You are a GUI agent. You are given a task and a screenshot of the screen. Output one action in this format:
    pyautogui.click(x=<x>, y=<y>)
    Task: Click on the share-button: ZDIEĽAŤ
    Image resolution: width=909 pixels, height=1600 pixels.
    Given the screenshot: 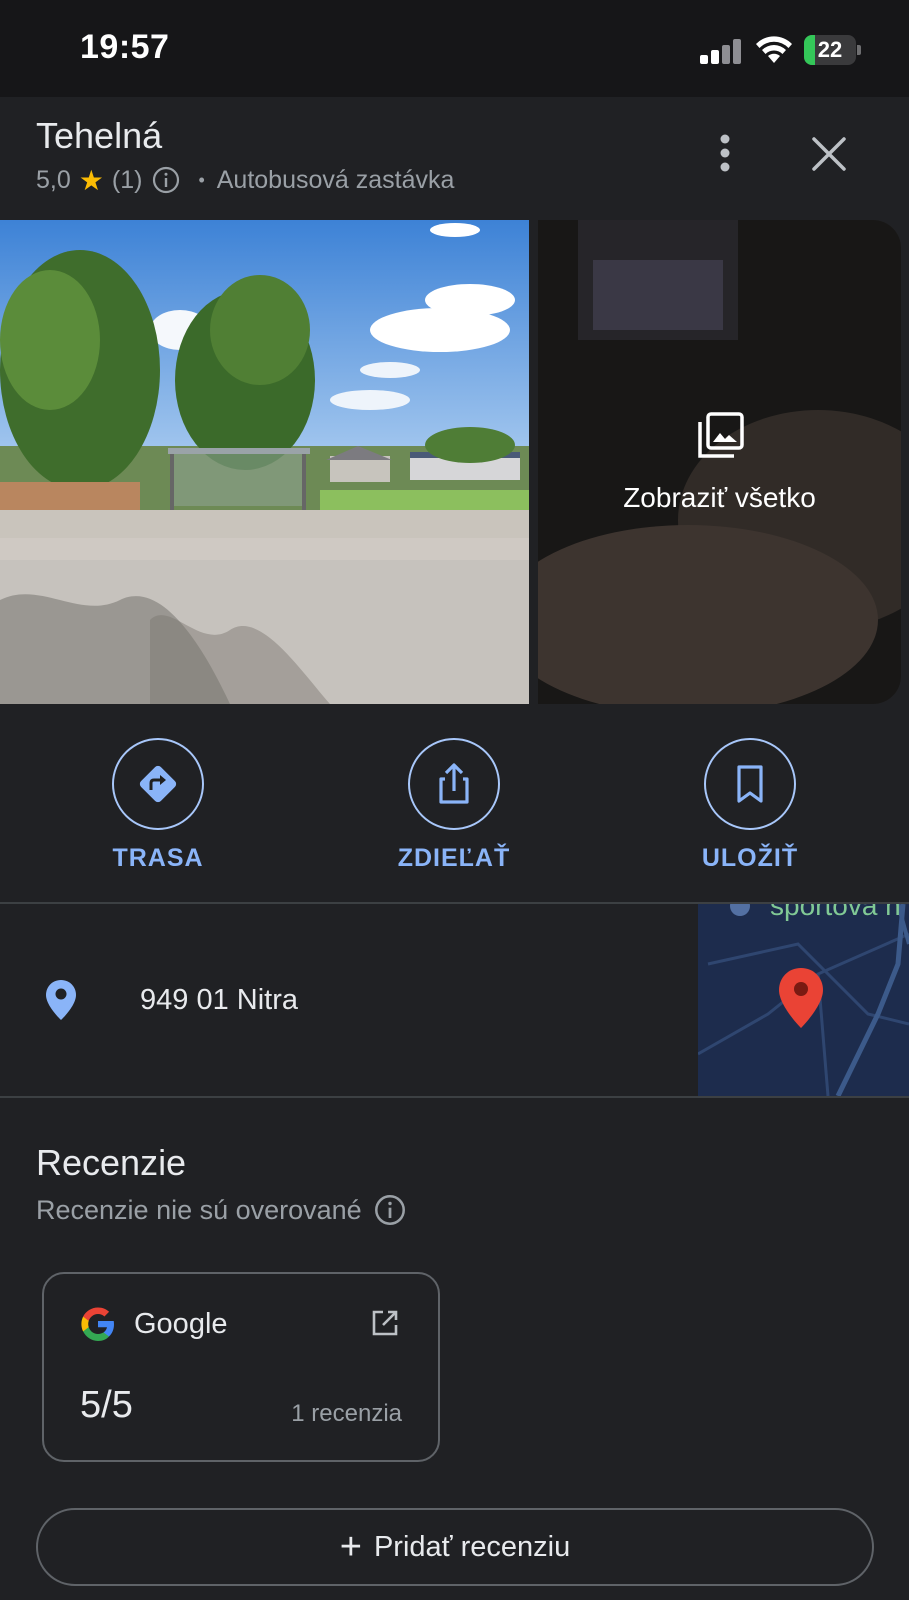 What is the action you would take?
    pyautogui.click(x=454, y=805)
    